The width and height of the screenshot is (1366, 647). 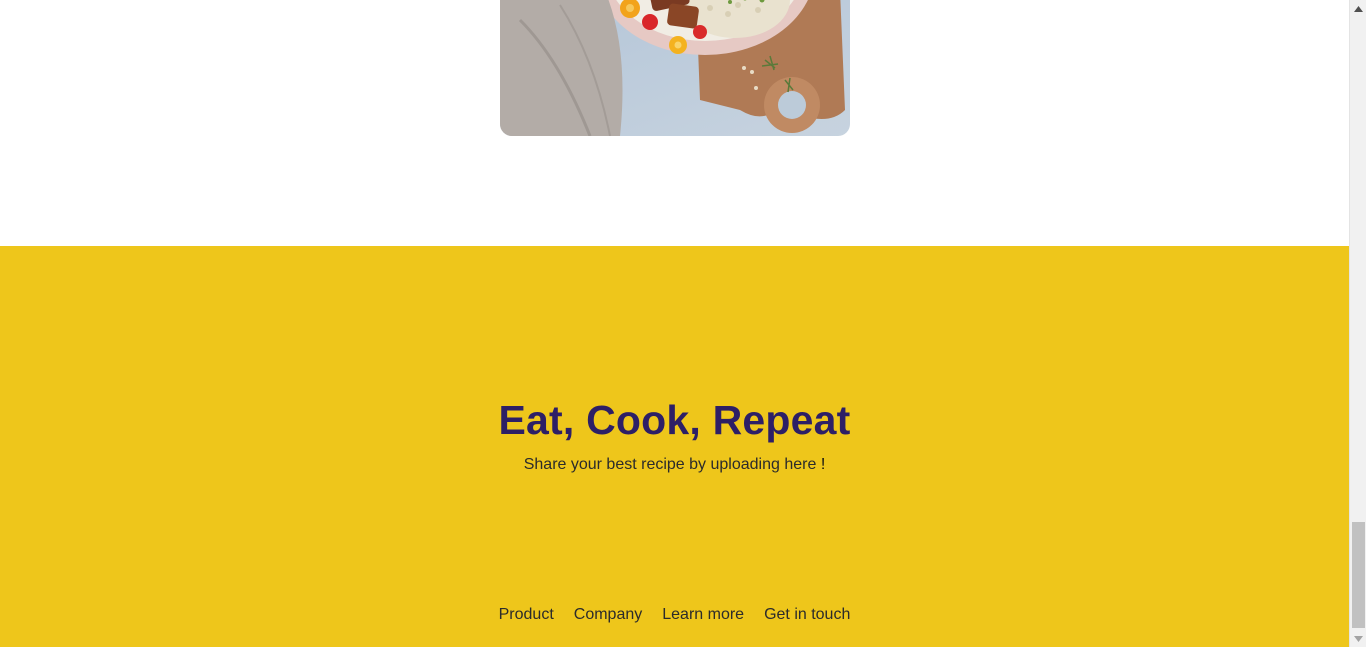 What do you see at coordinates (703, 615) in the screenshot?
I see `footer-link-learn-more: Learn more` at bounding box center [703, 615].